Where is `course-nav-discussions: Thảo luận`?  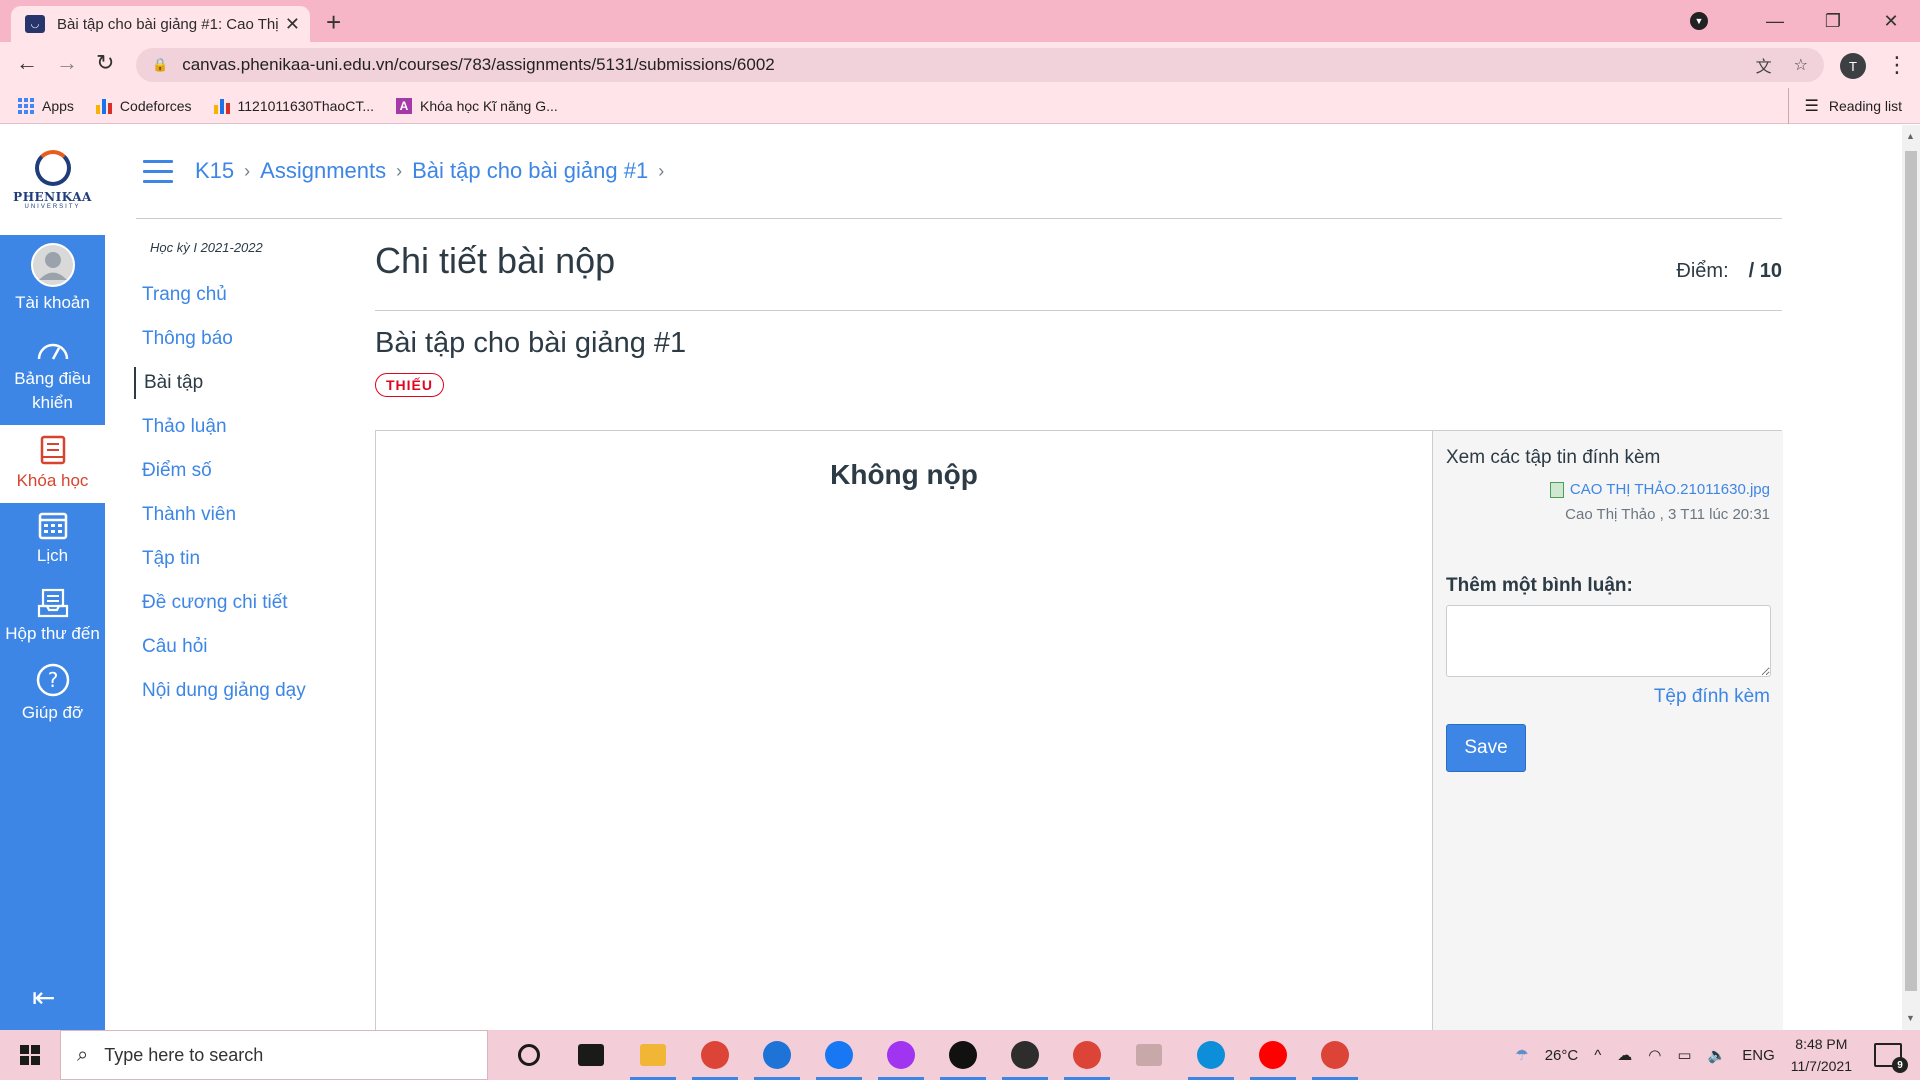
course-nav-discussions: Thảo luận is located at coordinates (244, 427).